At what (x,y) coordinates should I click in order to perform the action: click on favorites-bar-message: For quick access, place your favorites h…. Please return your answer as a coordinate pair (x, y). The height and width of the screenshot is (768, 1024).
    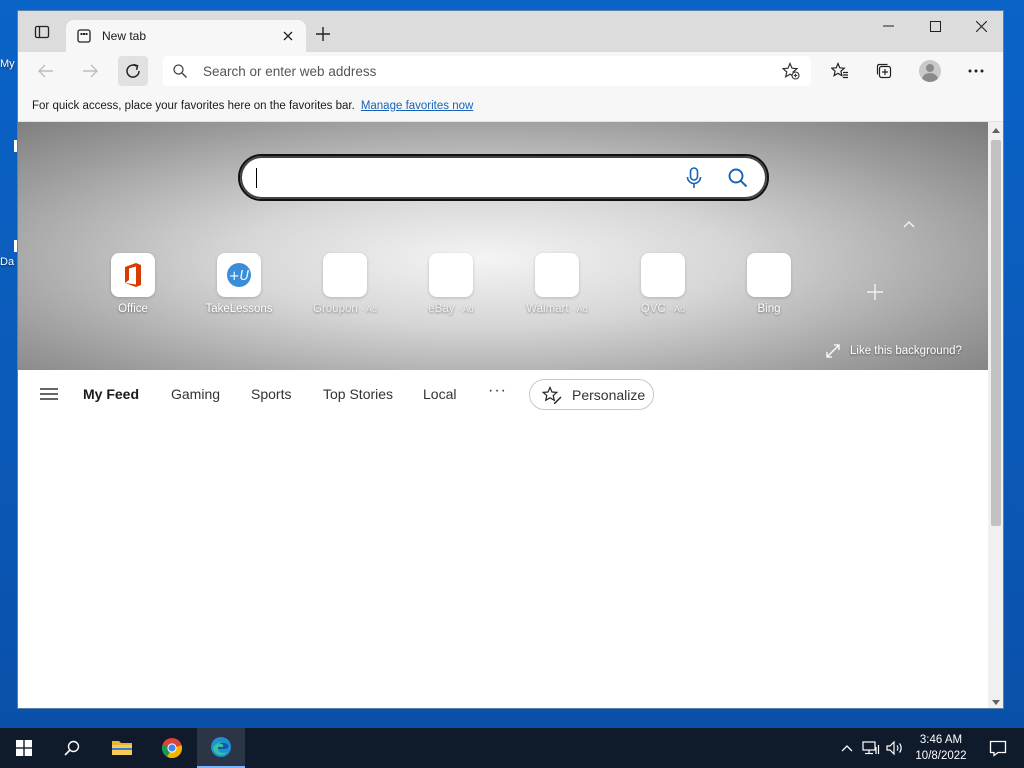
    Looking at the image, I should click on (193, 105).